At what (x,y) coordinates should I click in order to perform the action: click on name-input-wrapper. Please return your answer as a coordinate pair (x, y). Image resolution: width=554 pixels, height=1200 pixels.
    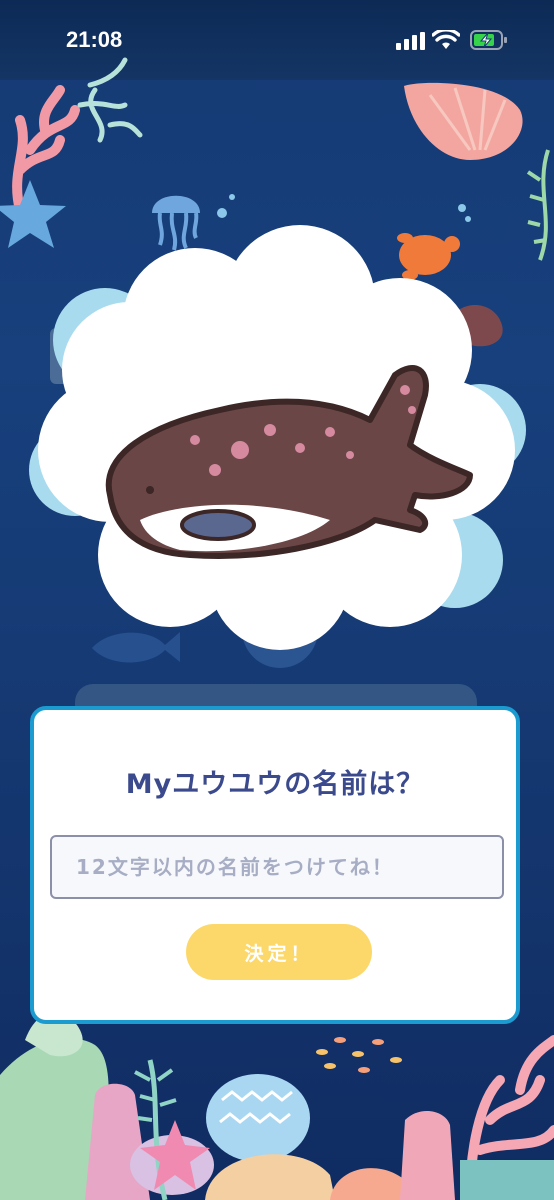
    Looking at the image, I should click on (277, 867).